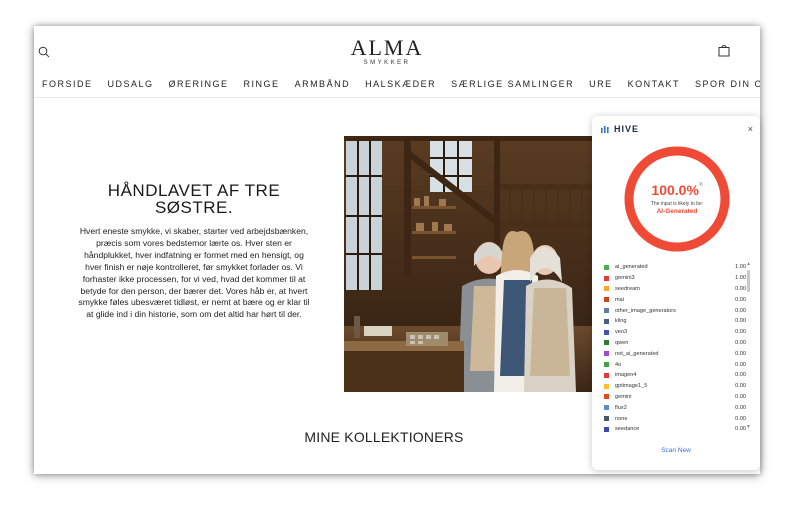 The width and height of the screenshot is (794, 505). Describe the element at coordinates (675, 332) in the screenshot. I see `classification-row: veo3 0.00` at that location.